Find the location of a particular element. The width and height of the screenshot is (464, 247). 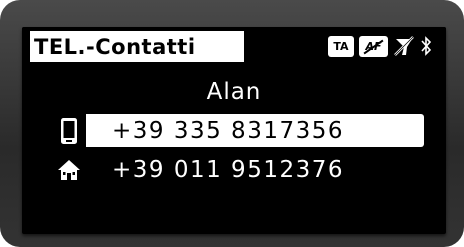

no-signal-icon is located at coordinates (404, 46).